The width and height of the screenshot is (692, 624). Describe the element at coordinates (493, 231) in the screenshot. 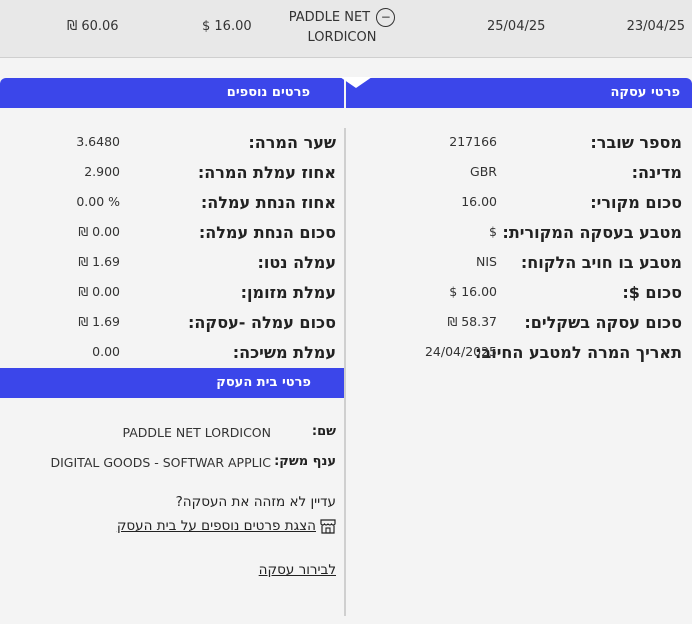

I see `transaction-detail-value: $` at that location.